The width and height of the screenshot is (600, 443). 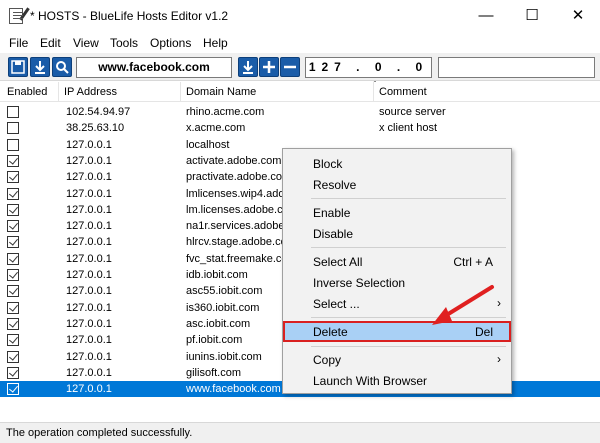 I want to click on search-icon-glyph, so click(x=62, y=67).